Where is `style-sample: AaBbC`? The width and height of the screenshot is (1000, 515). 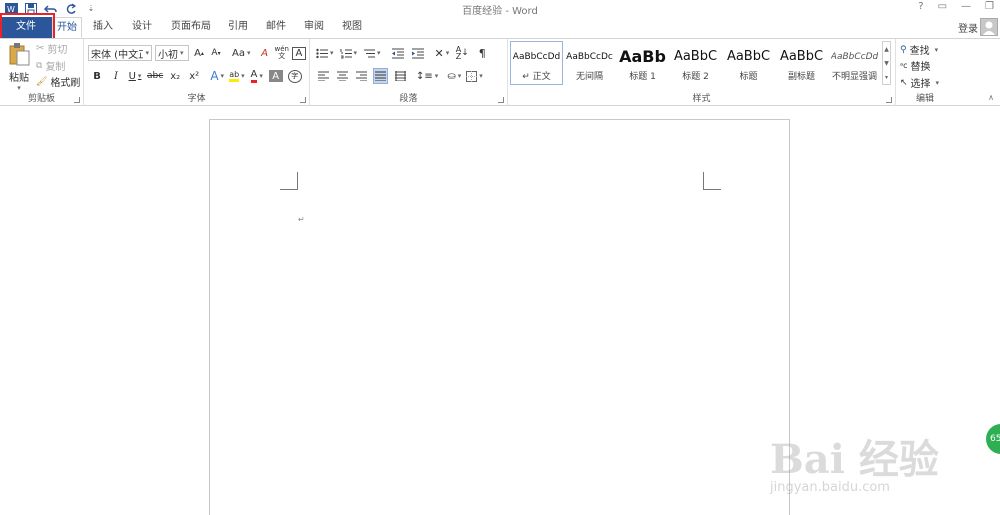
style-sample: AaBbC is located at coordinates (695, 56).